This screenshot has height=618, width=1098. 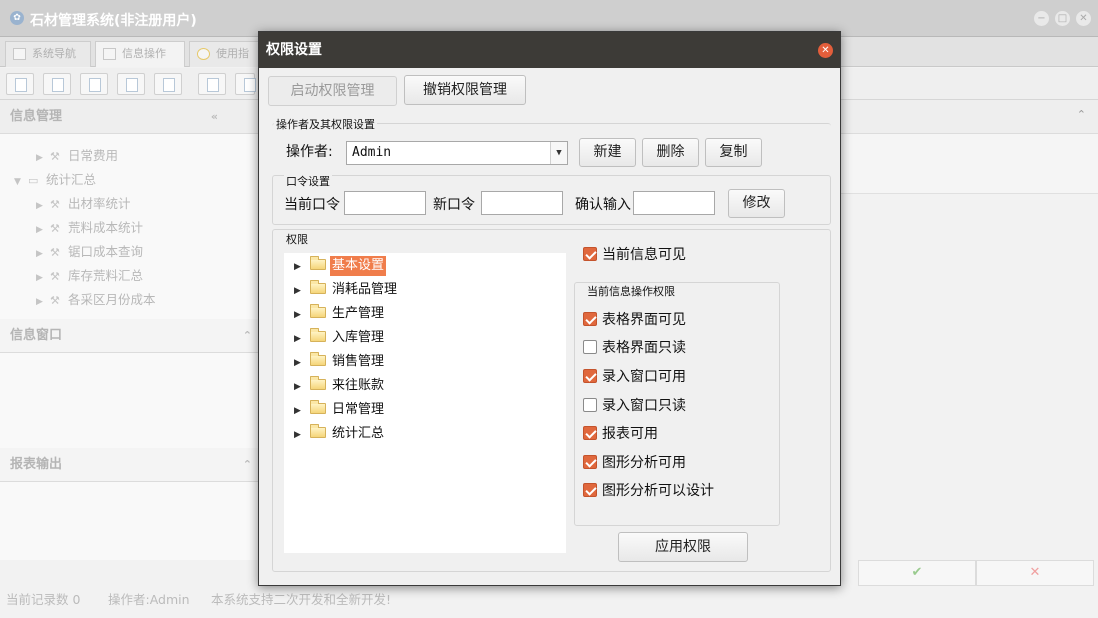 I want to click on close-icon: ✕, so click(x=825, y=50).